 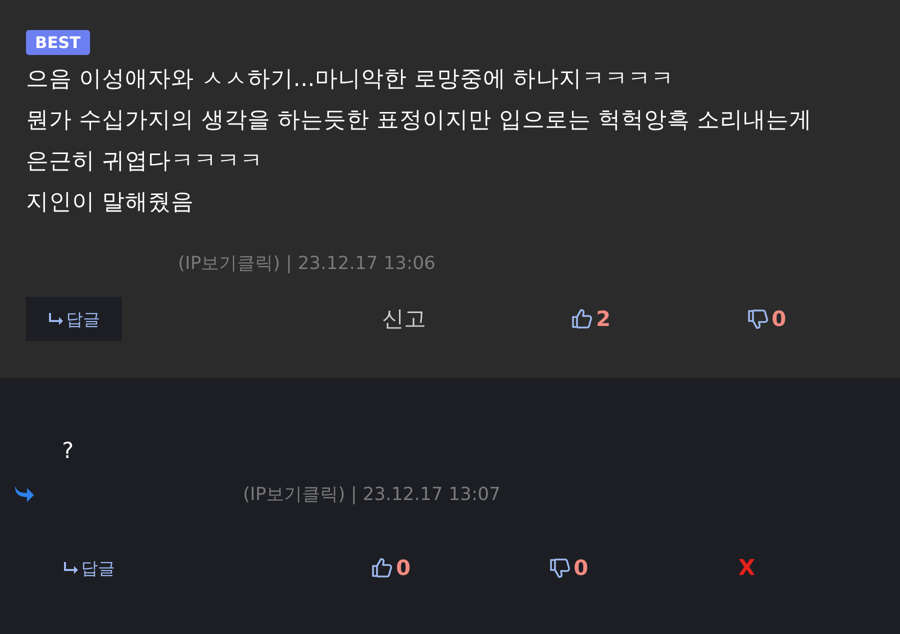 What do you see at coordinates (145, 161) in the screenshot?
I see `comment-text: 은근히 귀엽다ㅋㅋㅋㅋ` at bounding box center [145, 161].